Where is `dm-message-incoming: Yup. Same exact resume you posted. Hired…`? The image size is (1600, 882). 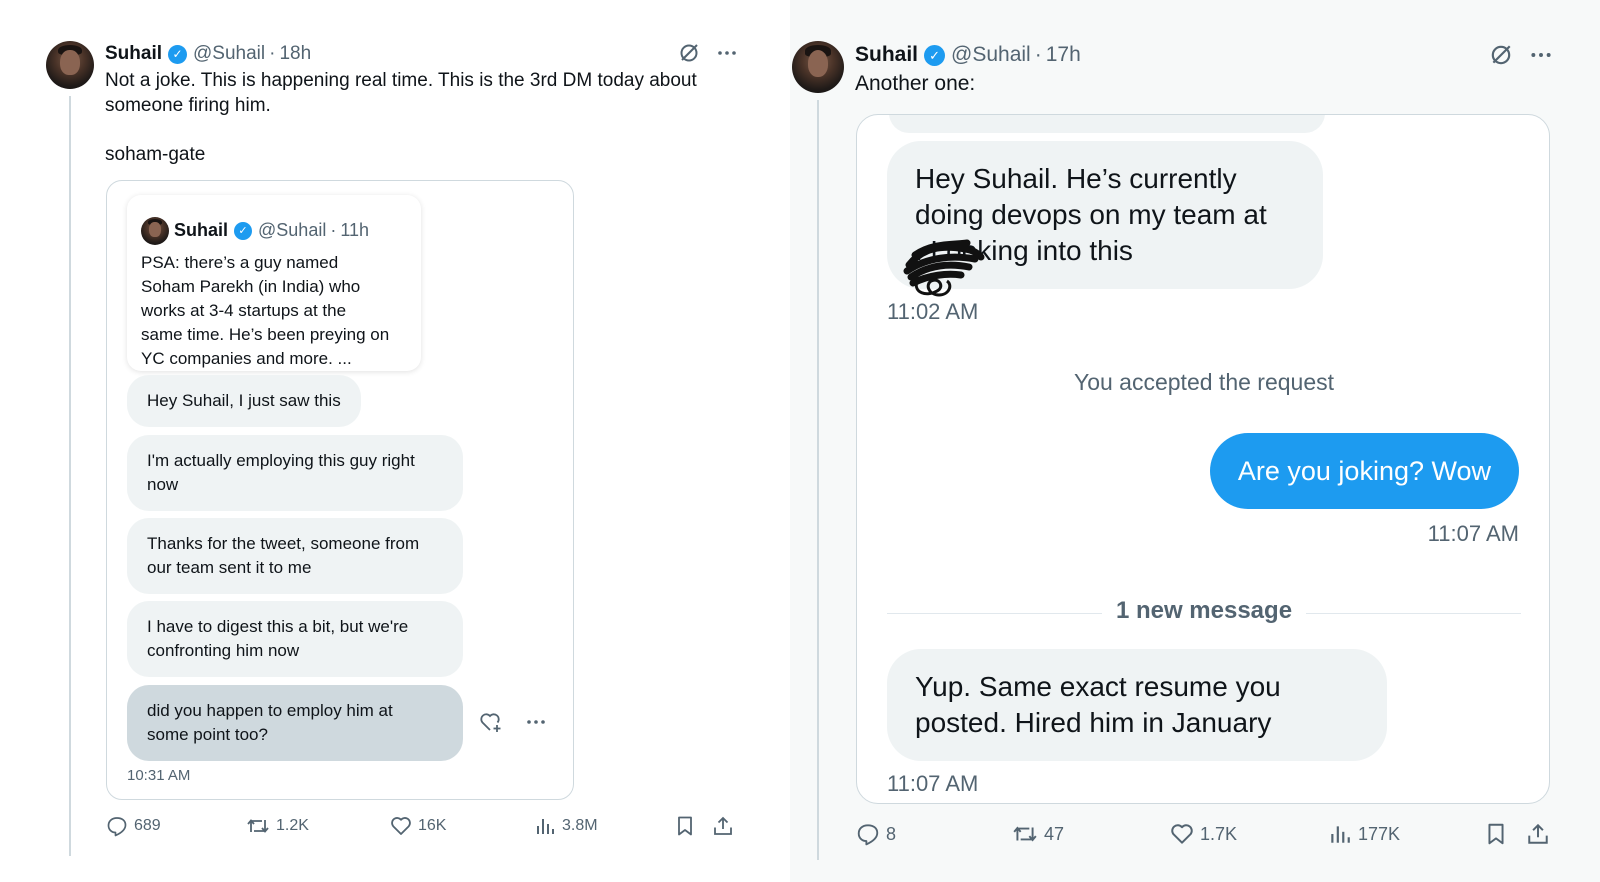
dm-message-incoming: Yup. Same exact resume you posted. Hired… is located at coordinates (1137, 705).